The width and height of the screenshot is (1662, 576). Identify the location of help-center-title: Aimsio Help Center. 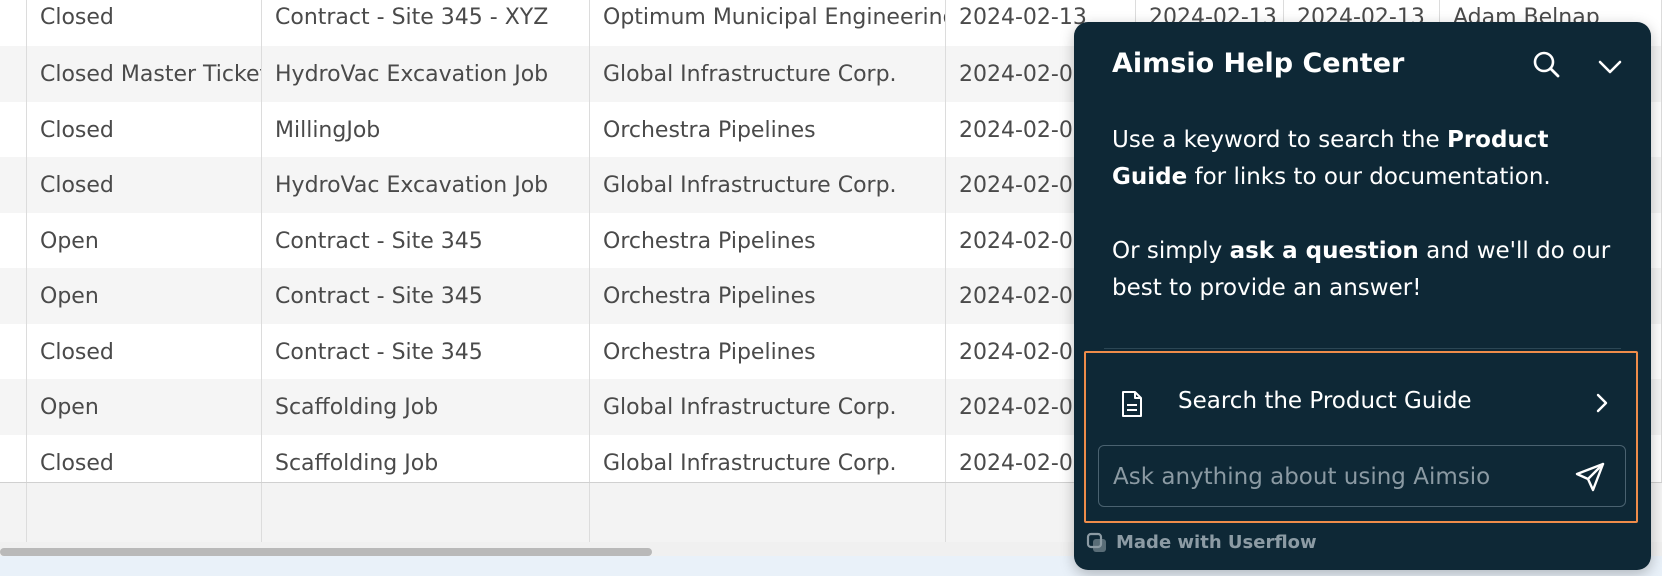
(1258, 63).